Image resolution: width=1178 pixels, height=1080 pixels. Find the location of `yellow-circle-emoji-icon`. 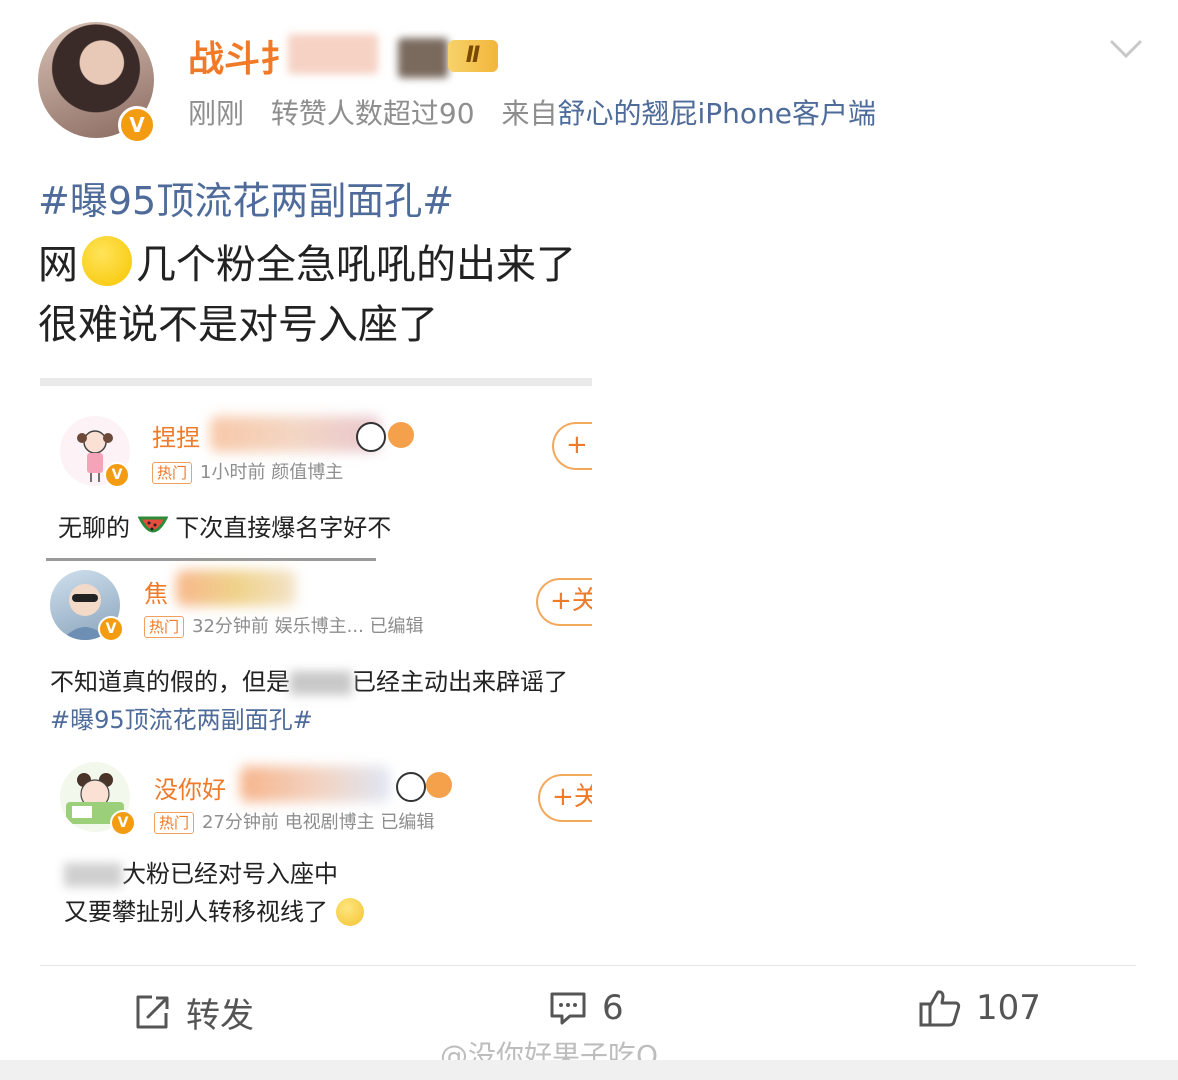

yellow-circle-emoji-icon is located at coordinates (107, 261).